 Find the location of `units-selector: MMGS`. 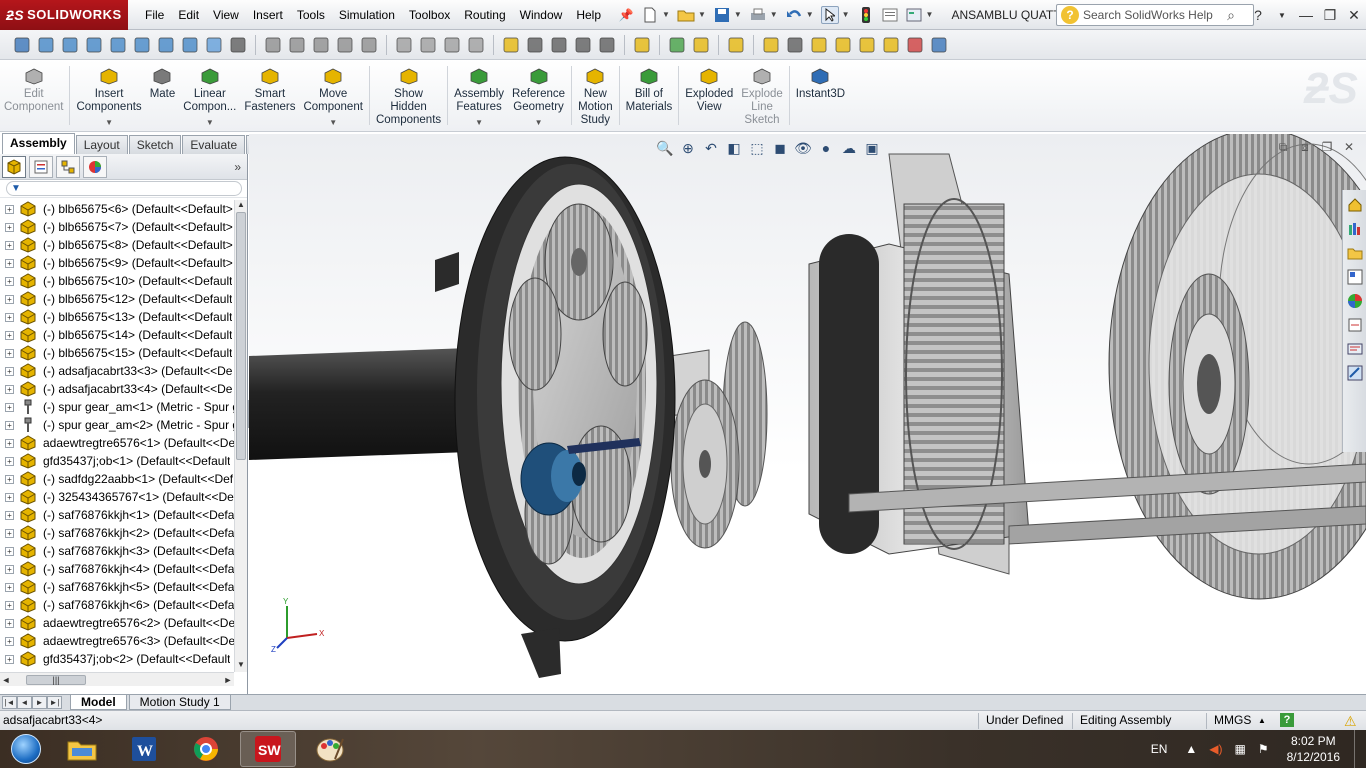

units-selector: MMGS is located at coordinates (1232, 720).